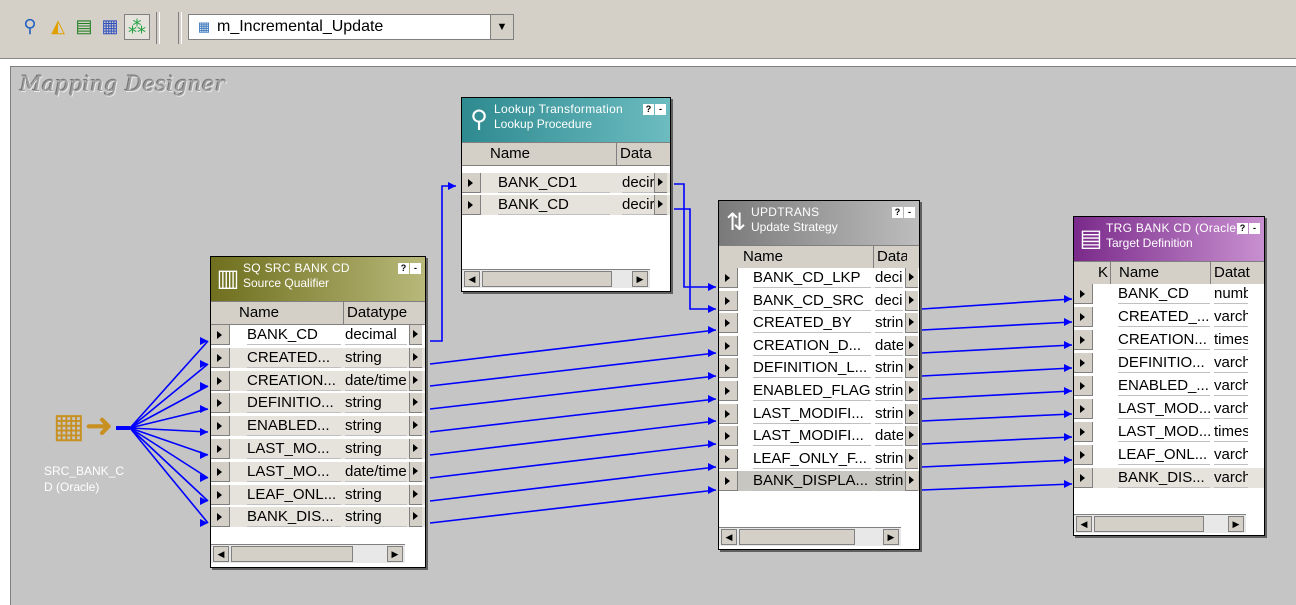  What do you see at coordinates (819, 458) in the screenshot?
I see `port-row: LEAF_ONLY_F...string` at bounding box center [819, 458].